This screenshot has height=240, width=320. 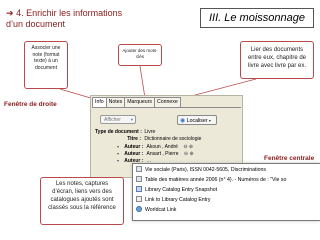 I want to click on field-row: Titre : Dictionnaire de sociologie, so click(x=148, y=139).